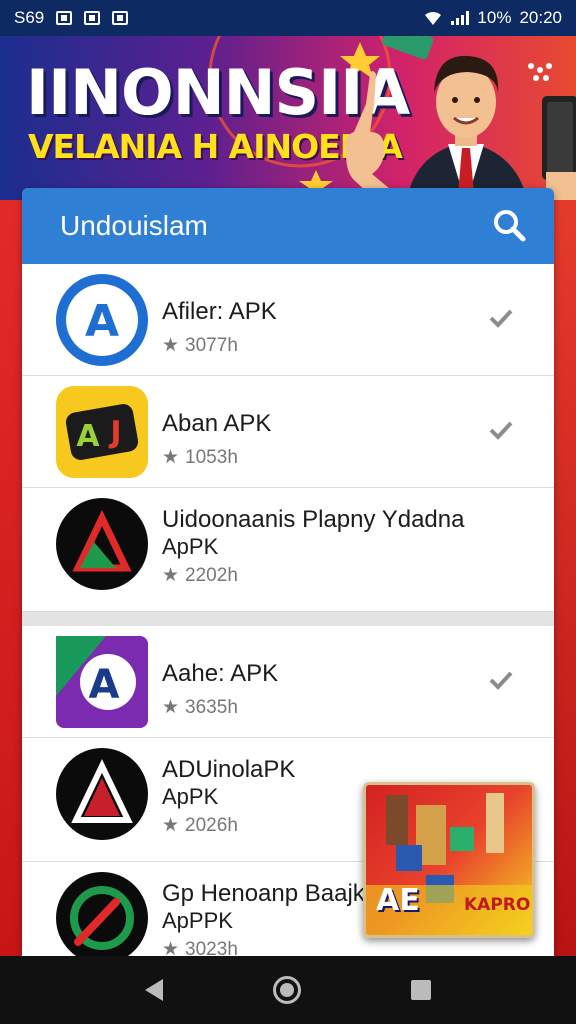  What do you see at coordinates (154, 990) in the screenshot?
I see `back-button` at bounding box center [154, 990].